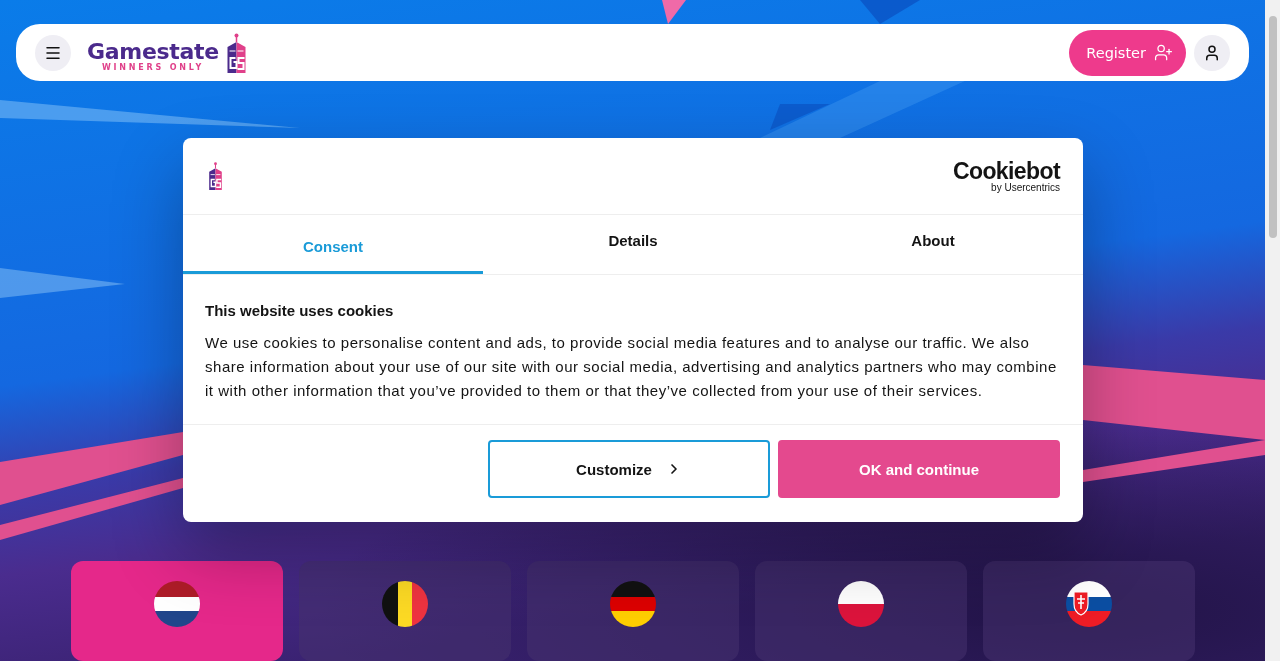 This screenshot has width=1280, height=661. I want to click on logo-tagline: WINNERS ONLY, so click(153, 67).